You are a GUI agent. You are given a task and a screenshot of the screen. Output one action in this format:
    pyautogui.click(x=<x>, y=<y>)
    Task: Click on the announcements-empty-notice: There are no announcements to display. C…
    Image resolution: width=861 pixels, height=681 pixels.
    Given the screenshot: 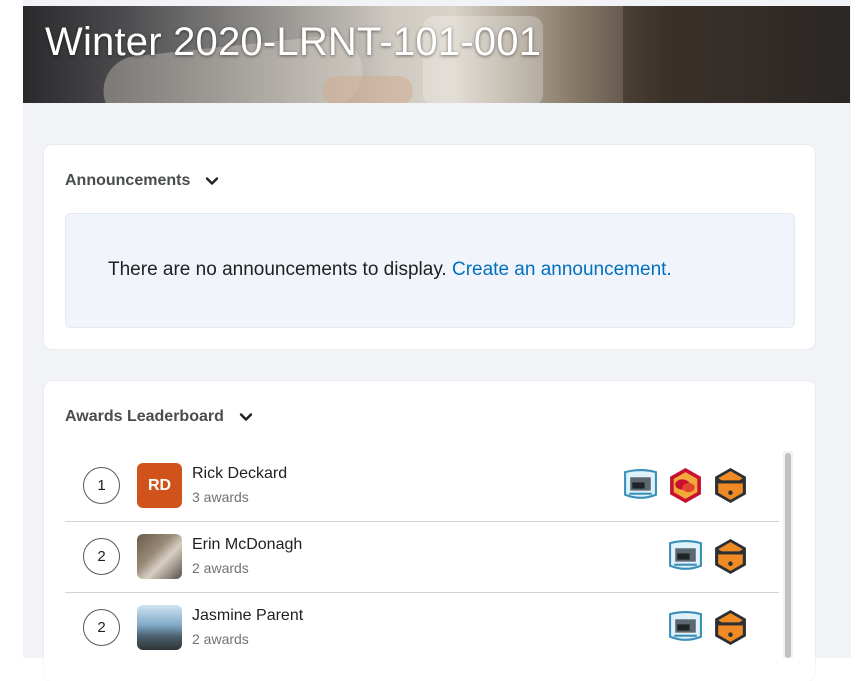 What is the action you would take?
    pyautogui.click(x=430, y=270)
    